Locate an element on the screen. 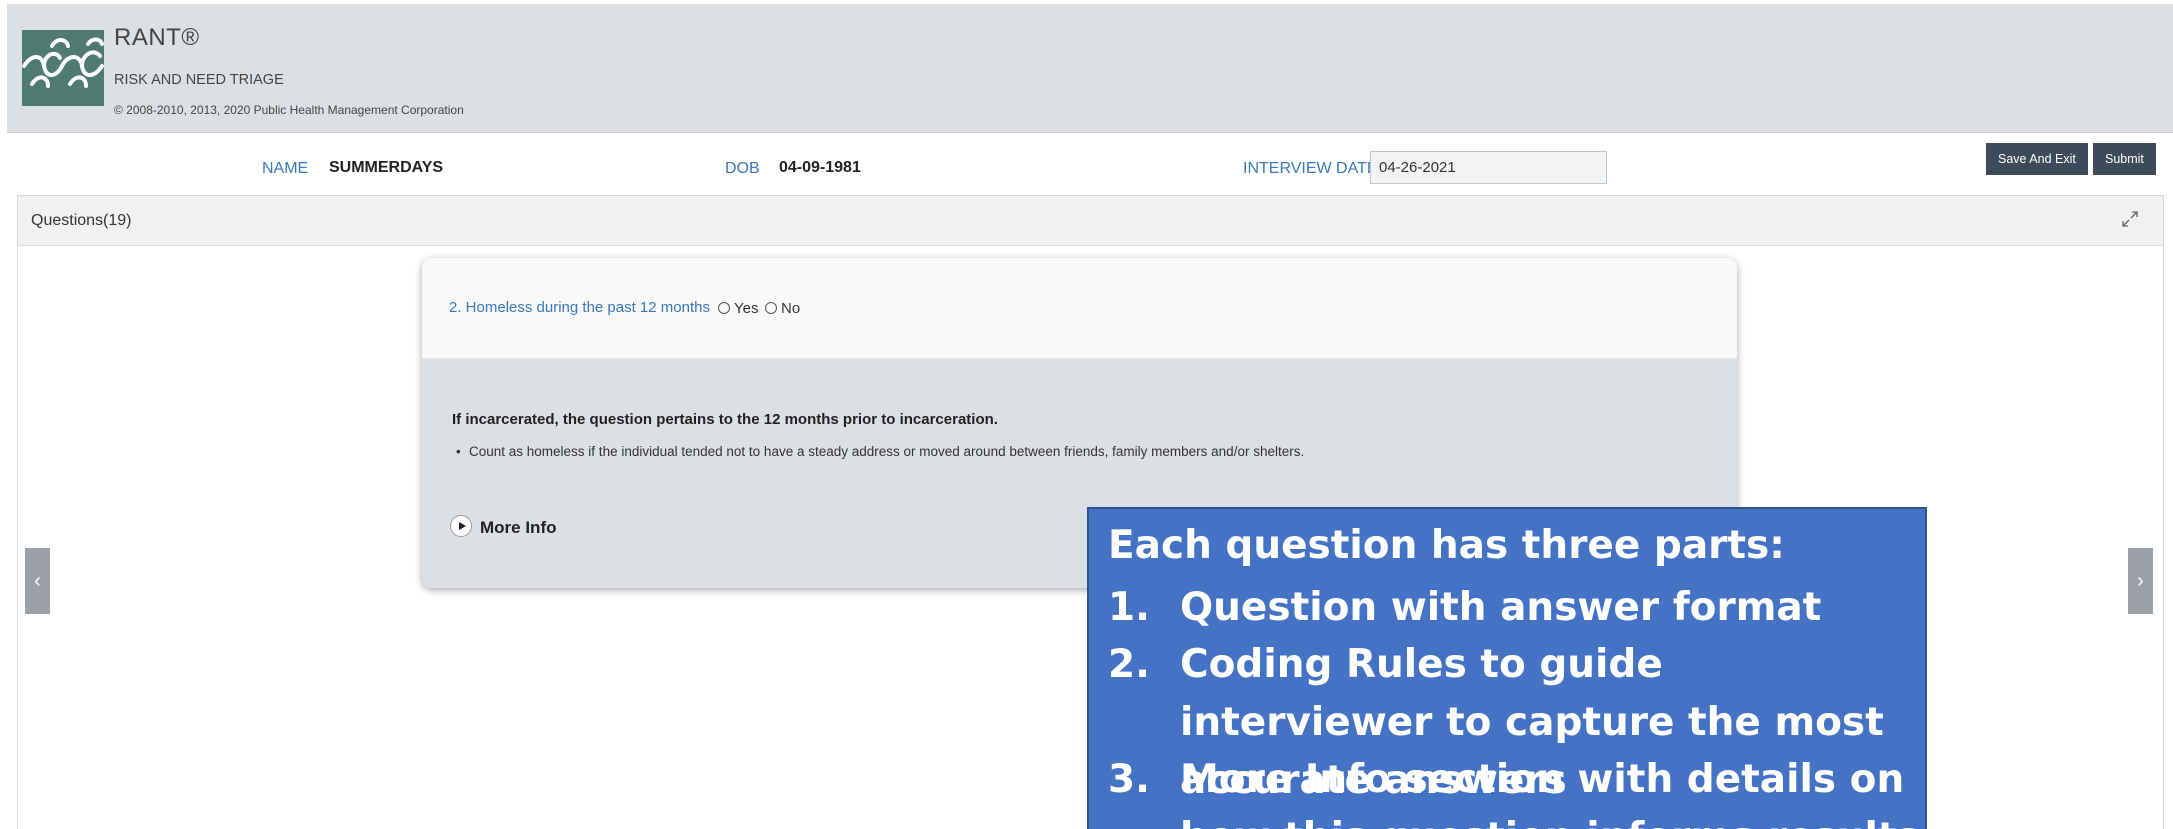 This screenshot has width=2173, height=829. callout-item: 1. Question with answer format is located at coordinates (1514, 608).